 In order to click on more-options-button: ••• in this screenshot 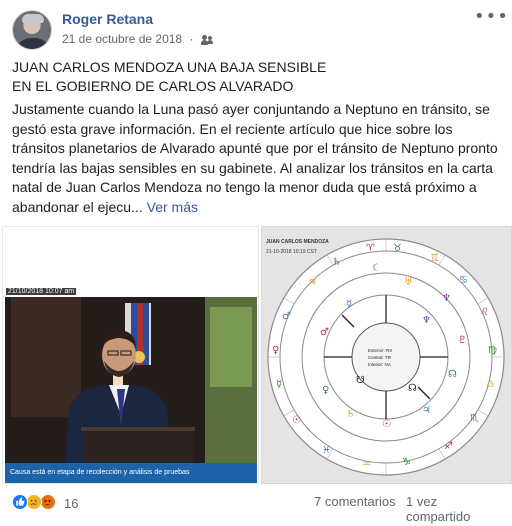, I will do `click(491, 19)`.